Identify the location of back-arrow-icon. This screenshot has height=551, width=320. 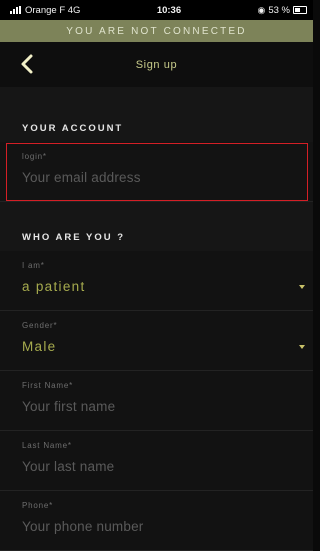
(29, 64).